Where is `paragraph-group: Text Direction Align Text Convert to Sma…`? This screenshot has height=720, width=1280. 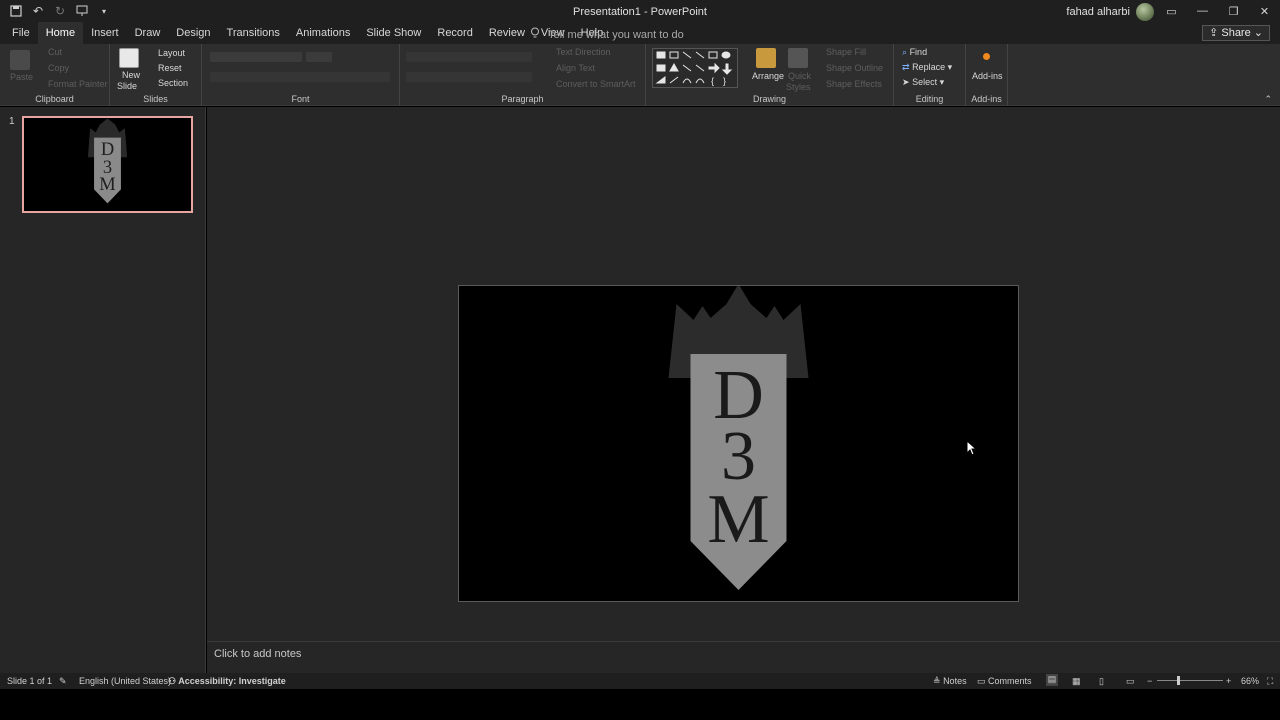
paragraph-group: Text Direction Align Text Convert to Sma… is located at coordinates (523, 75).